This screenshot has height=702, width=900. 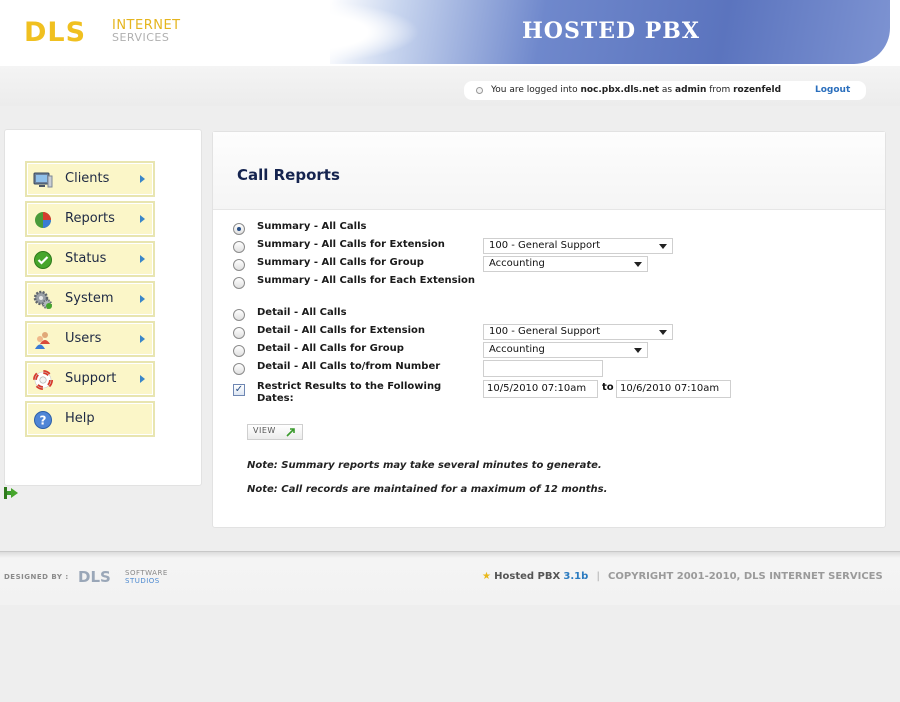 I want to click on footer-version: 3.1b, so click(x=576, y=576).